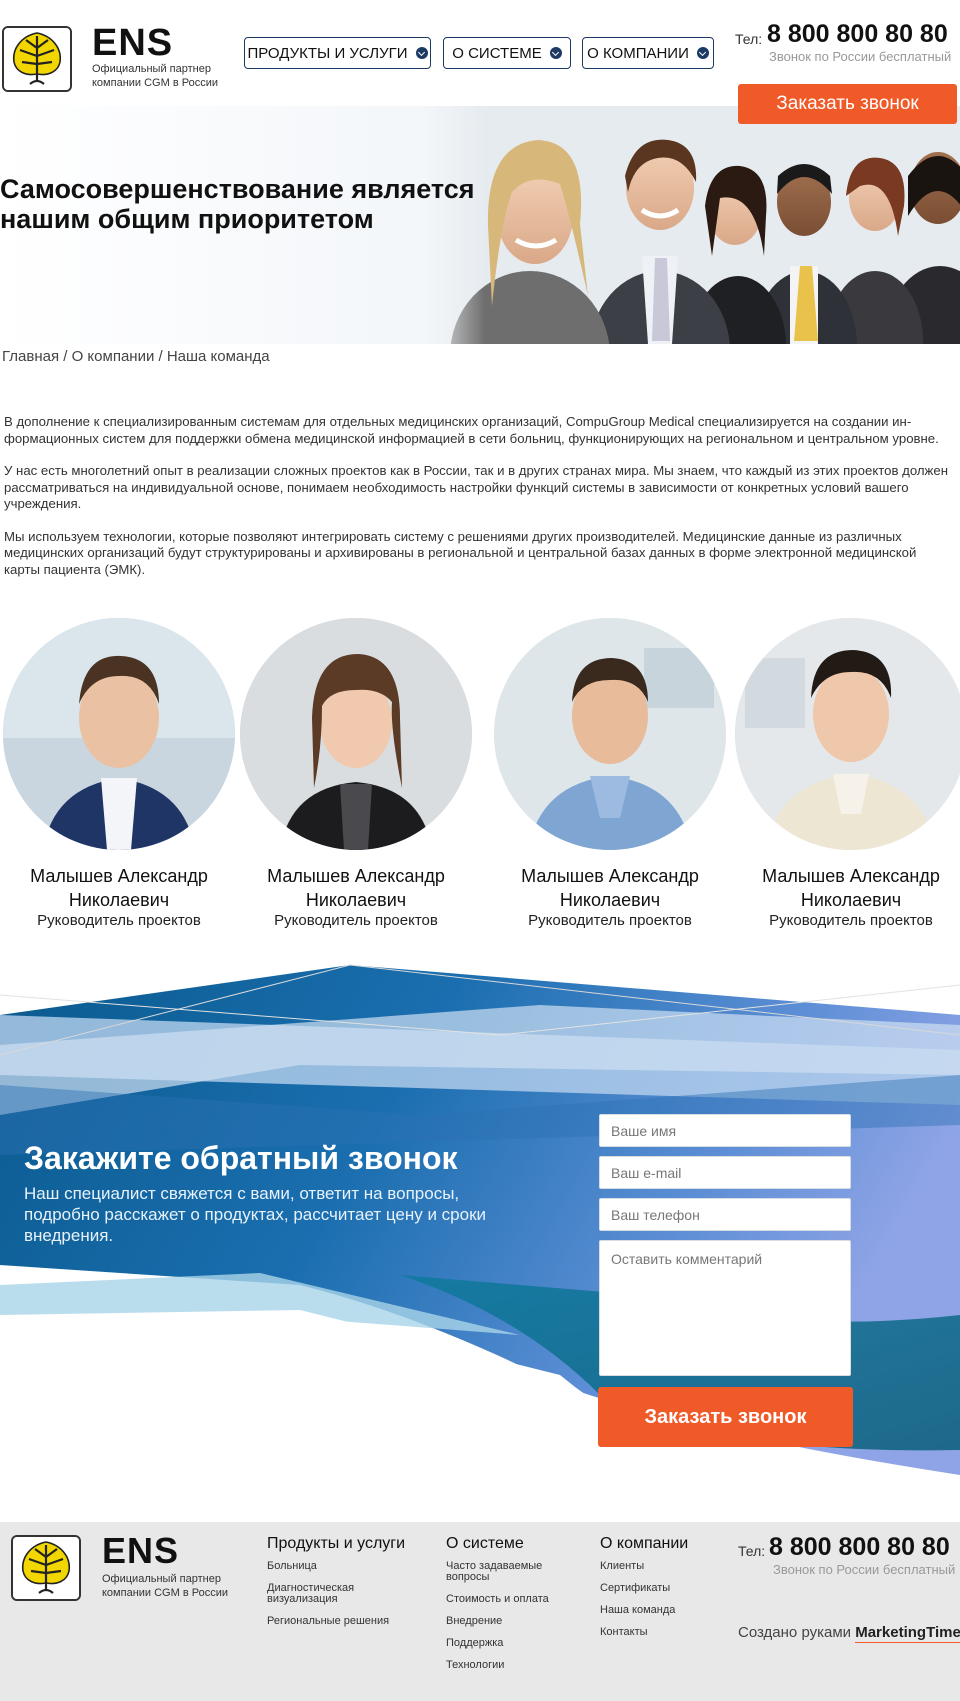 This screenshot has width=960, height=1701. What do you see at coordinates (857, 34) in the screenshot?
I see `phone-number: 8 800 800 80 80` at bounding box center [857, 34].